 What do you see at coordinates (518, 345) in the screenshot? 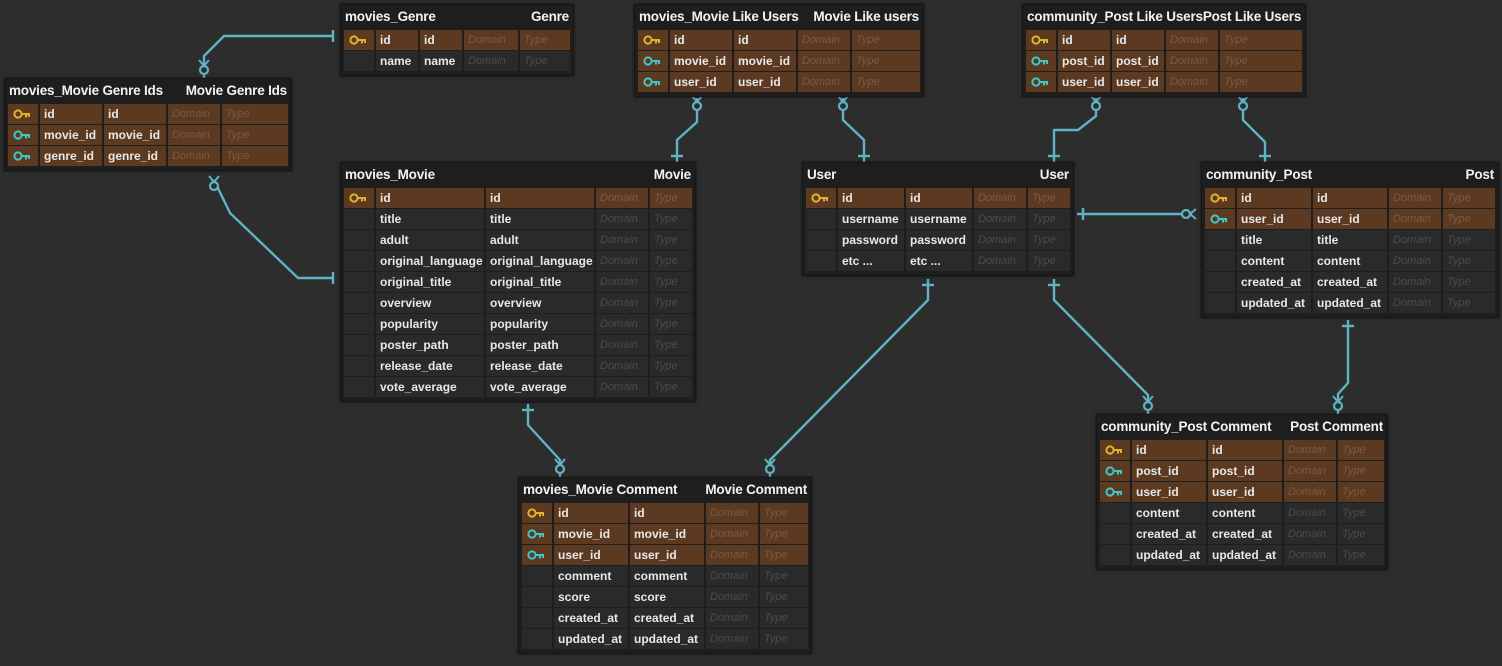
I see `attribute-row: poster_path poster_path Domain Type` at bounding box center [518, 345].